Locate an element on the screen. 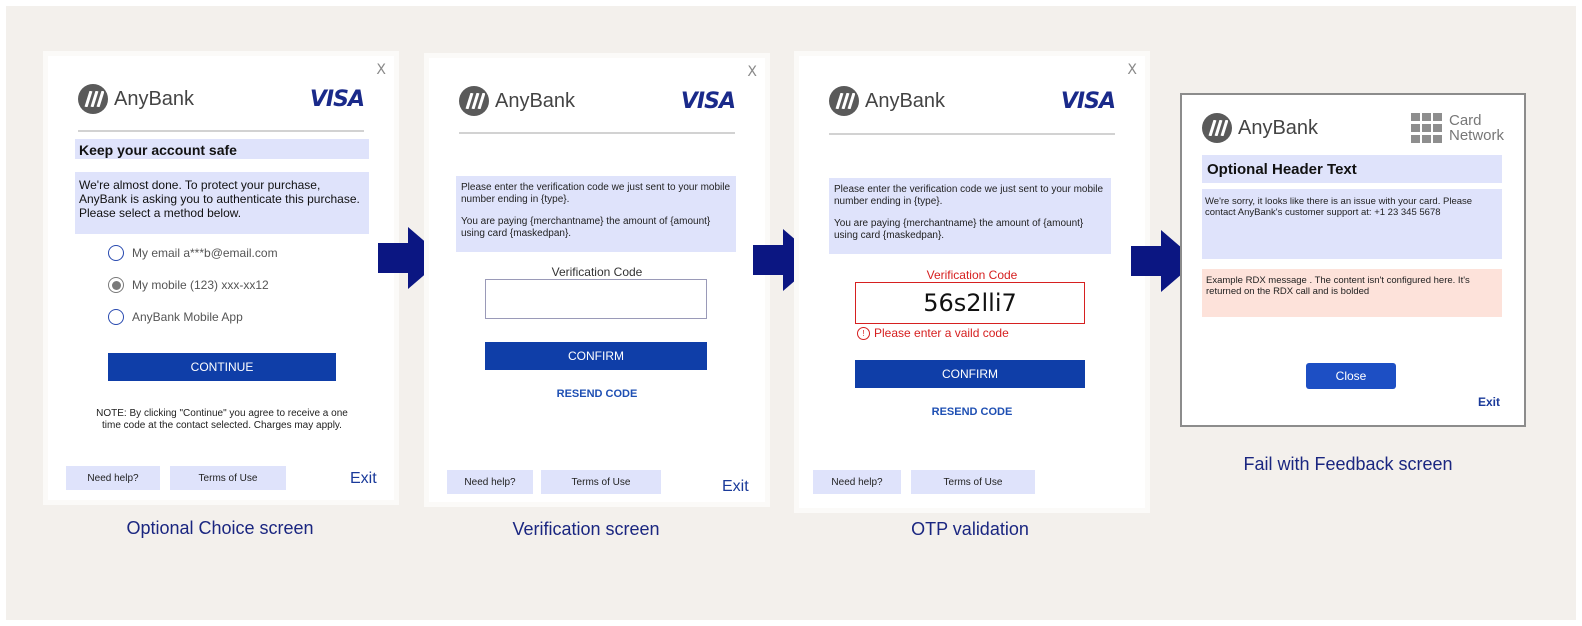 The image size is (1582, 626). card-network-logo: Card Network is located at coordinates (1457, 128).